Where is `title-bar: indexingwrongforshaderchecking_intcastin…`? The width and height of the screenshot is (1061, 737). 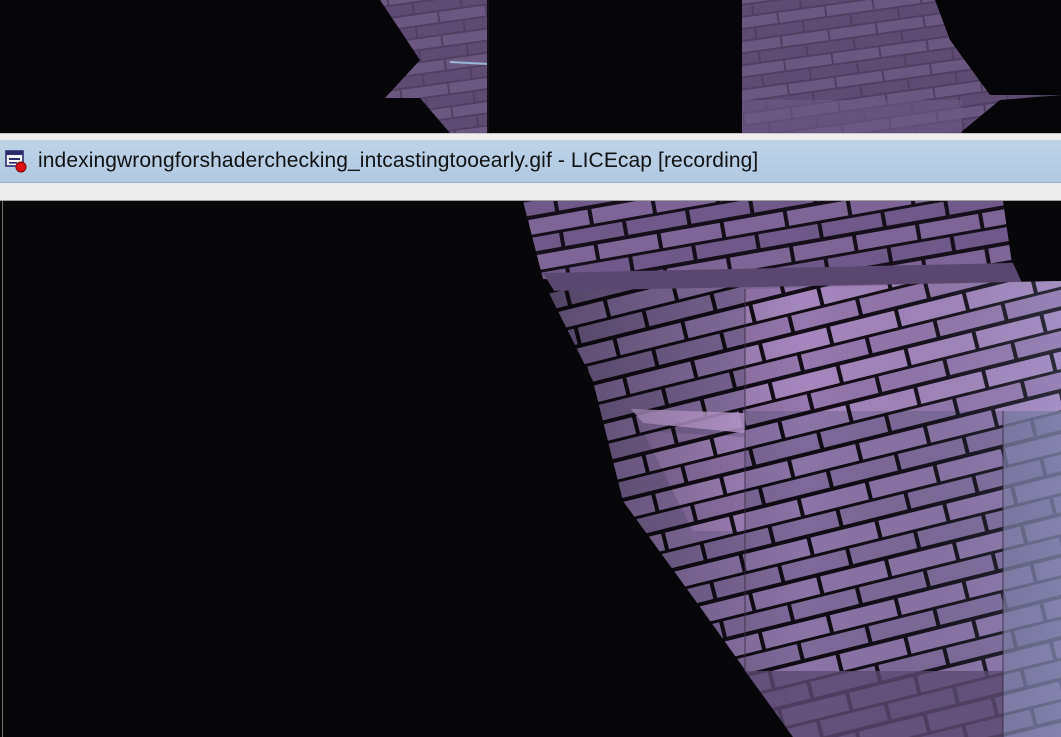 title-bar: indexingwrongforshaderchecking_intcastin… is located at coordinates (530, 161).